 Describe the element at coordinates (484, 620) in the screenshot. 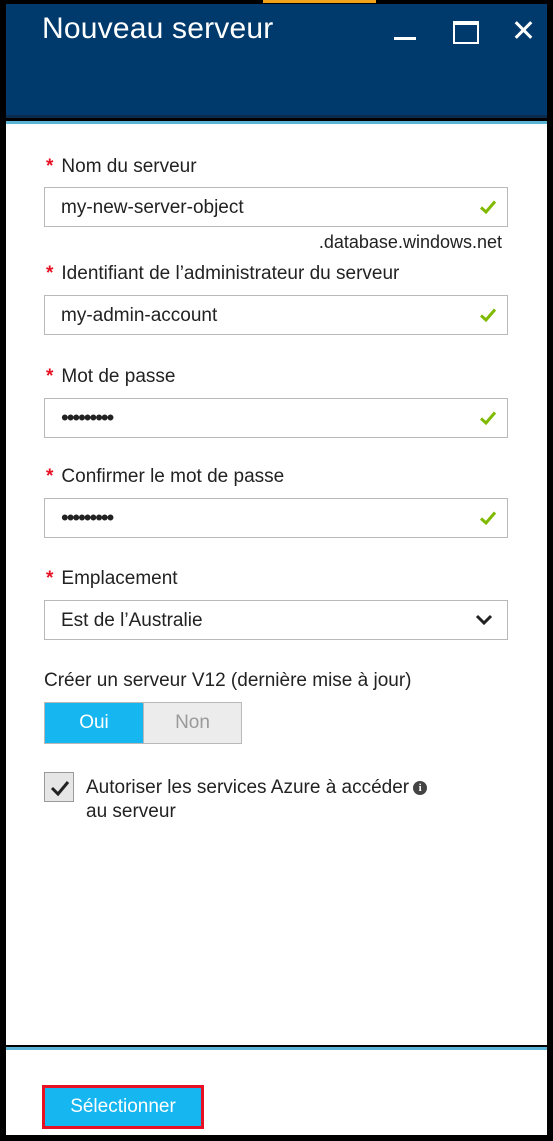

I see `chevron-down-icon` at that location.